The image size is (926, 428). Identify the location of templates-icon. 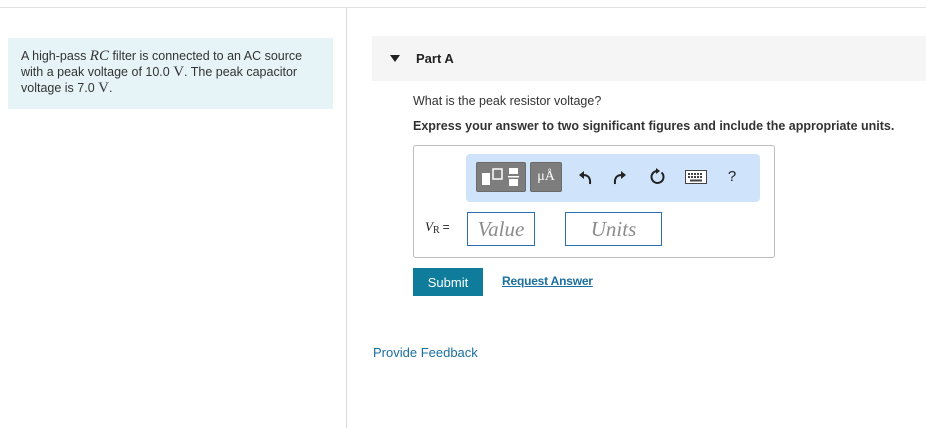
(501, 177).